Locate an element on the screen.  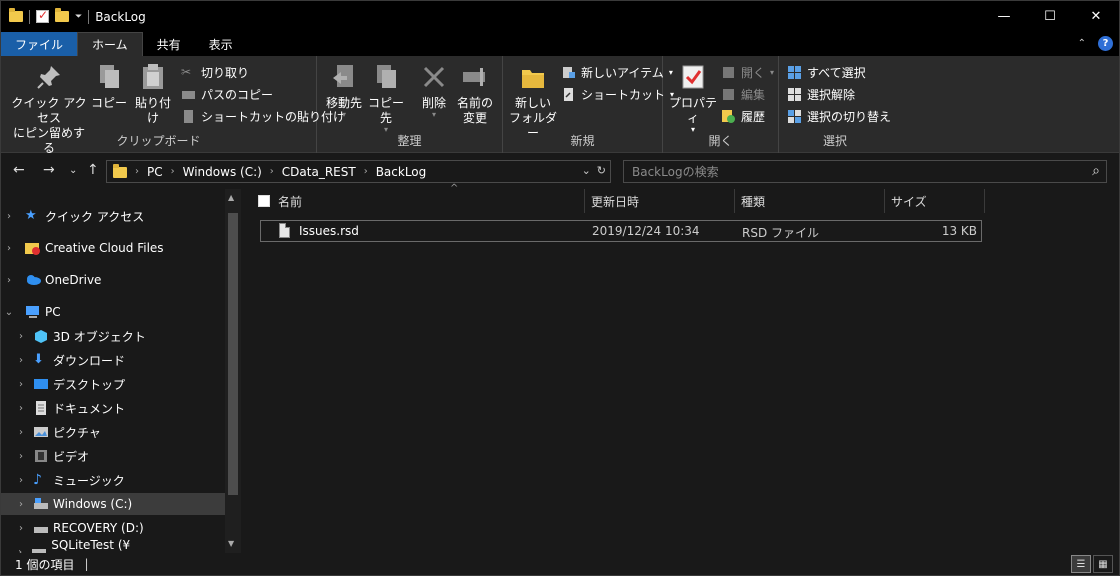
up-arrow-icon: ↑ is located at coordinates (93, 170).